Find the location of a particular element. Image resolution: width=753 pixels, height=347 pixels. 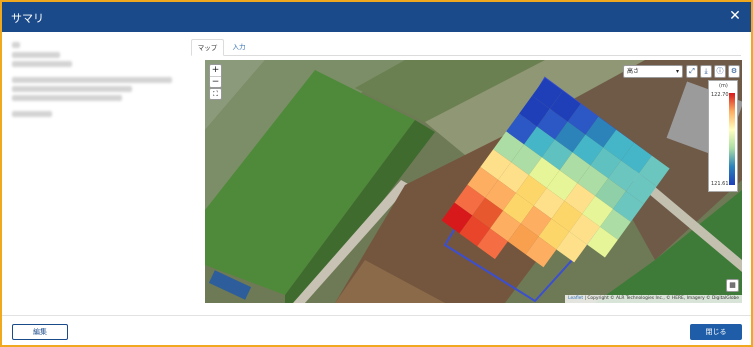

dialog-titlebar: サマリ ✕ is located at coordinates (376, 17).